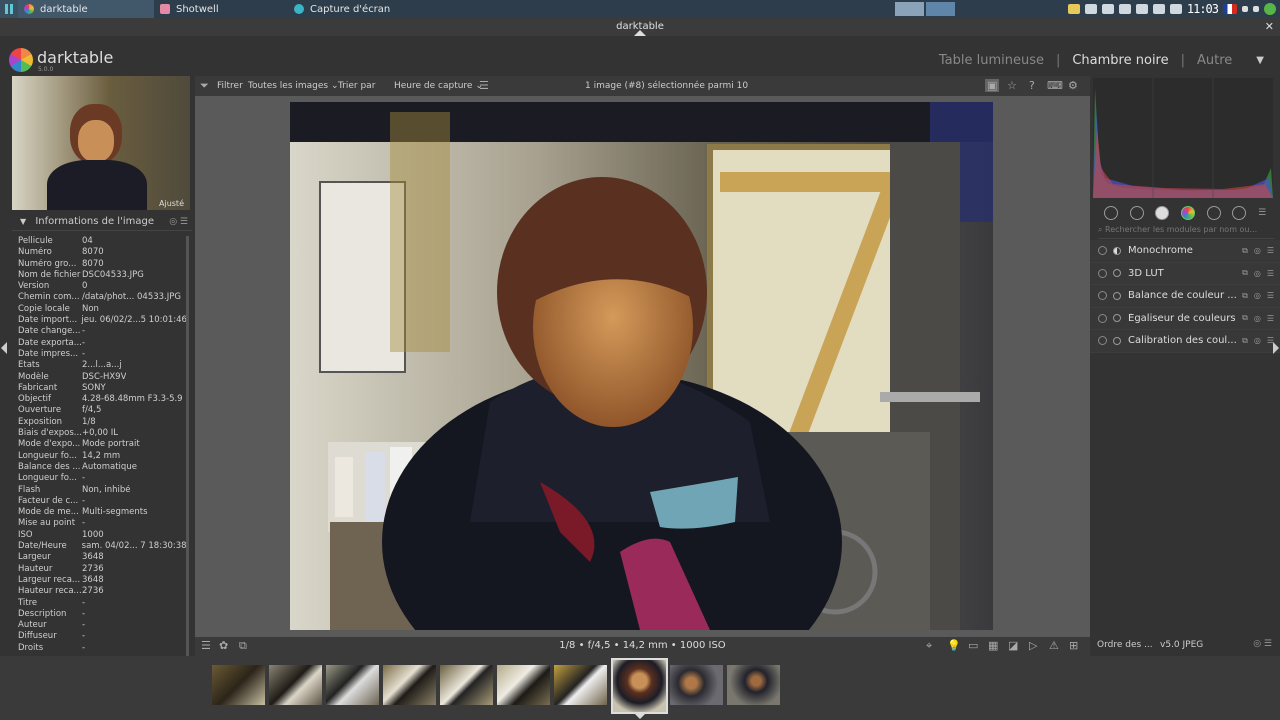 The width and height of the screenshot is (1280, 720). Describe the element at coordinates (204, 86) in the screenshot. I see `filter-funnel-icon: ⏷` at that location.